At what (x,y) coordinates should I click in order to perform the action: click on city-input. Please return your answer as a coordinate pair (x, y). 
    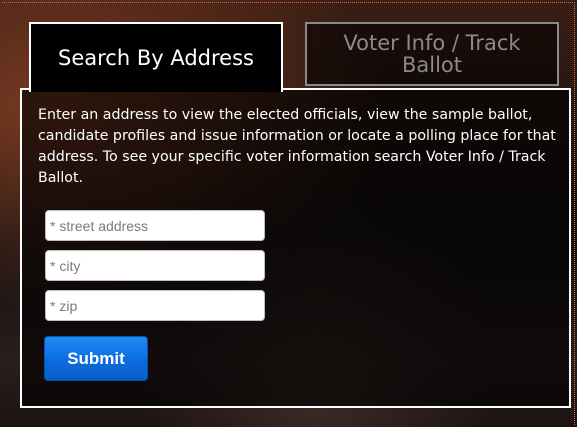
    Looking at the image, I should click on (155, 265).